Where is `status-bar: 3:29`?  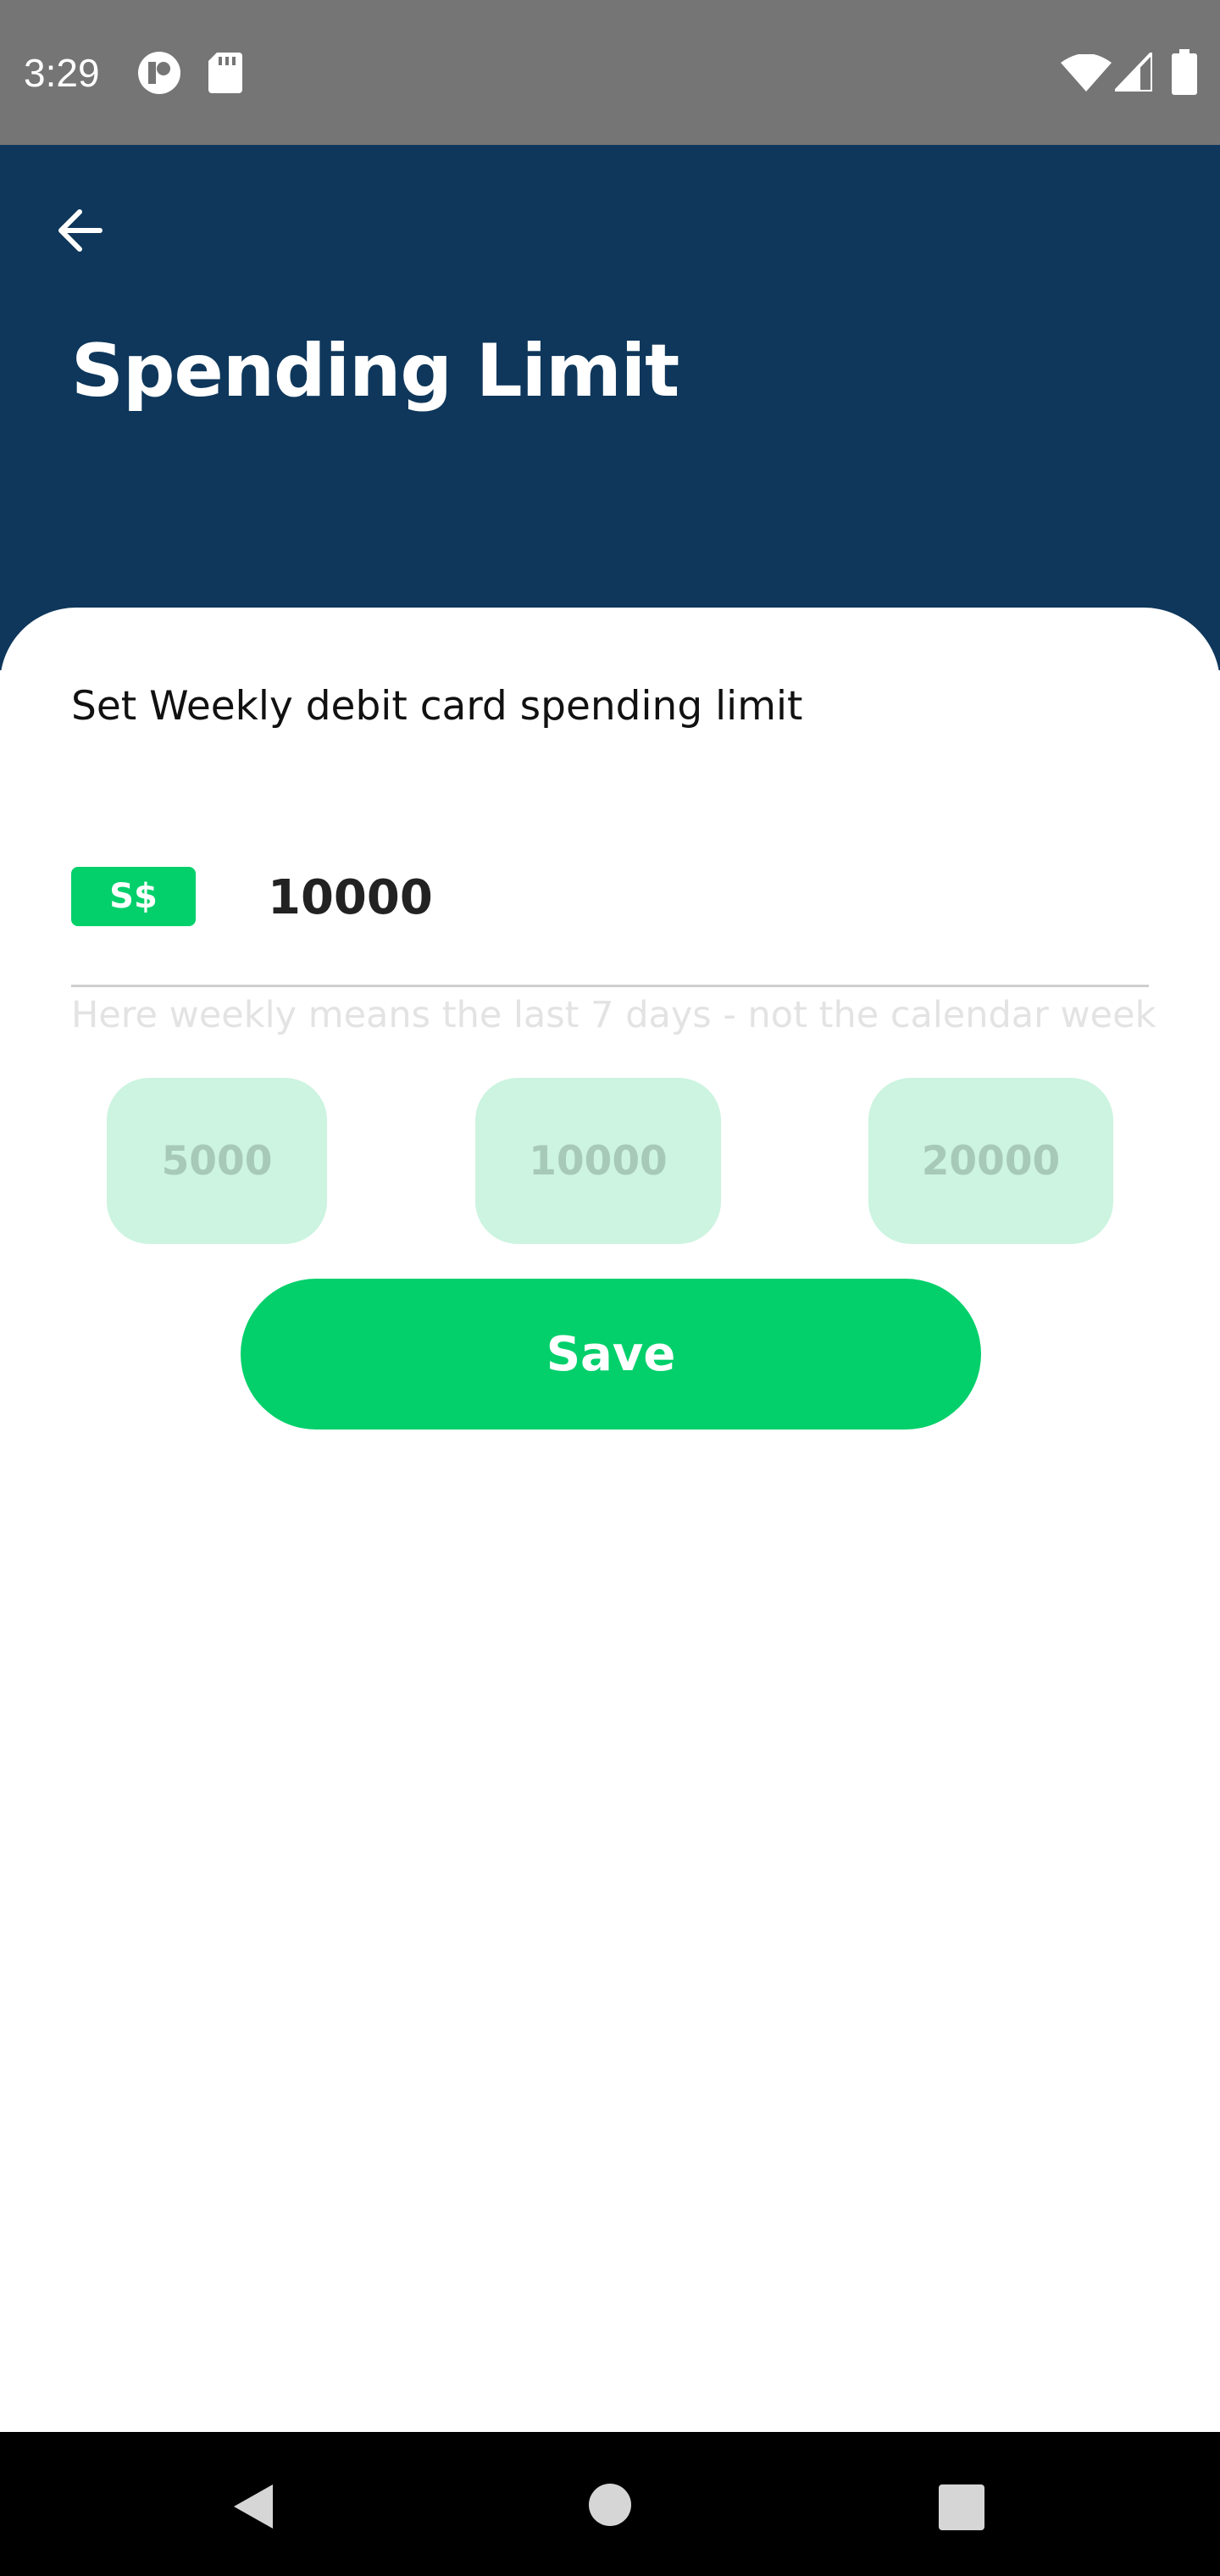
status-bar: 3:29 is located at coordinates (610, 72).